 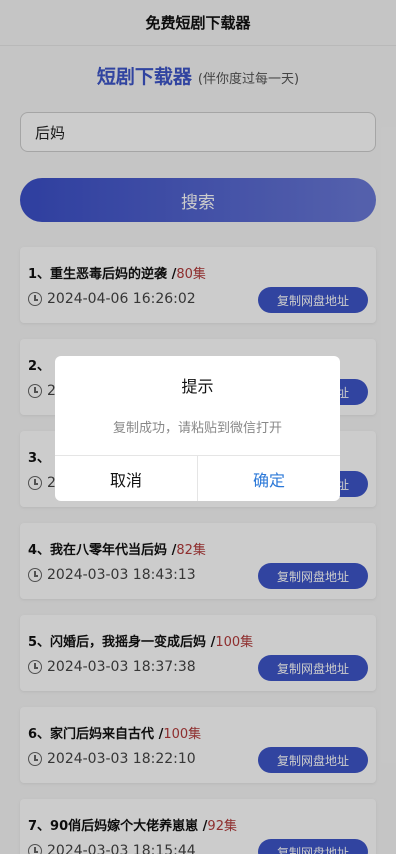 What do you see at coordinates (126, 478) in the screenshot?
I see `cancel-button: 取消` at bounding box center [126, 478].